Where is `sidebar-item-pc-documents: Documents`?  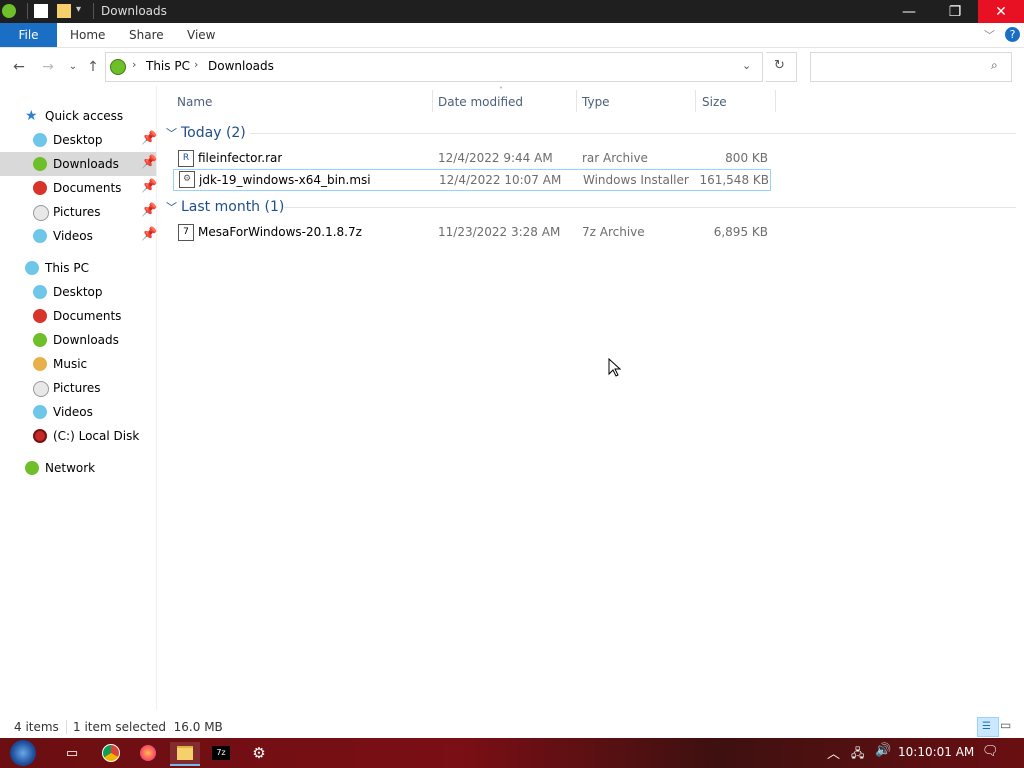 sidebar-item-pc-documents: Documents is located at coordinates (78, 316).